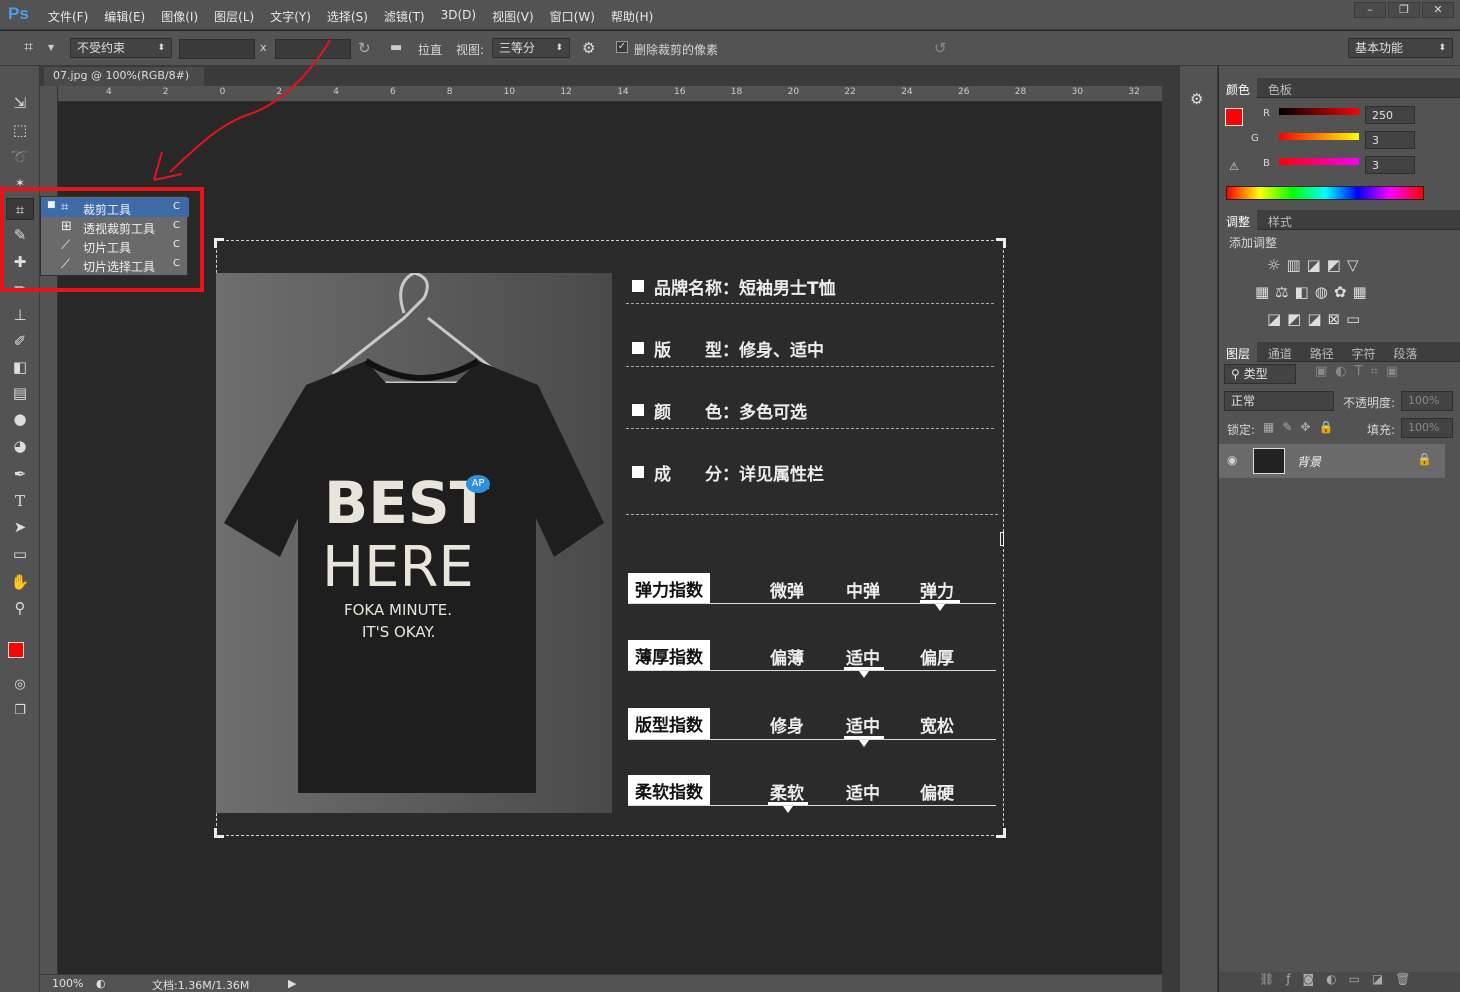  I want to click on status-arrow-icon: ▶, so click(292, 983).